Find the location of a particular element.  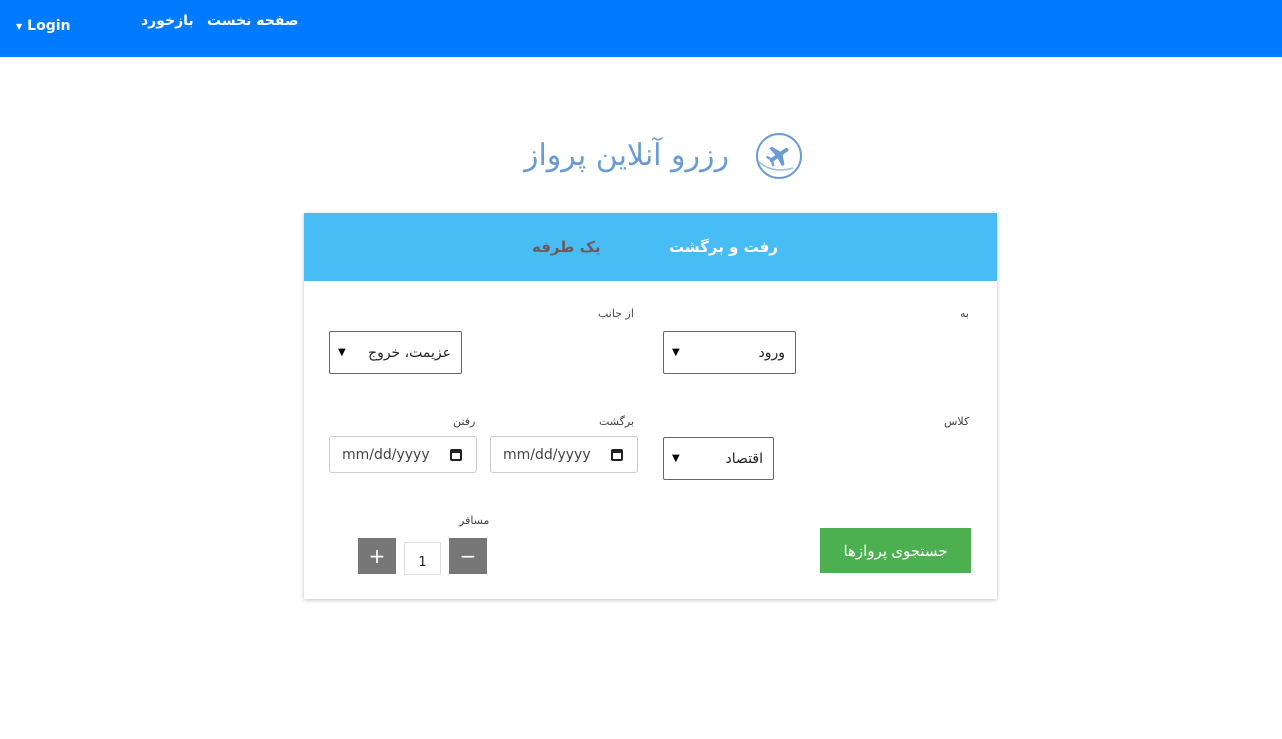

login-label: Login is located at coordinates (49, 26).